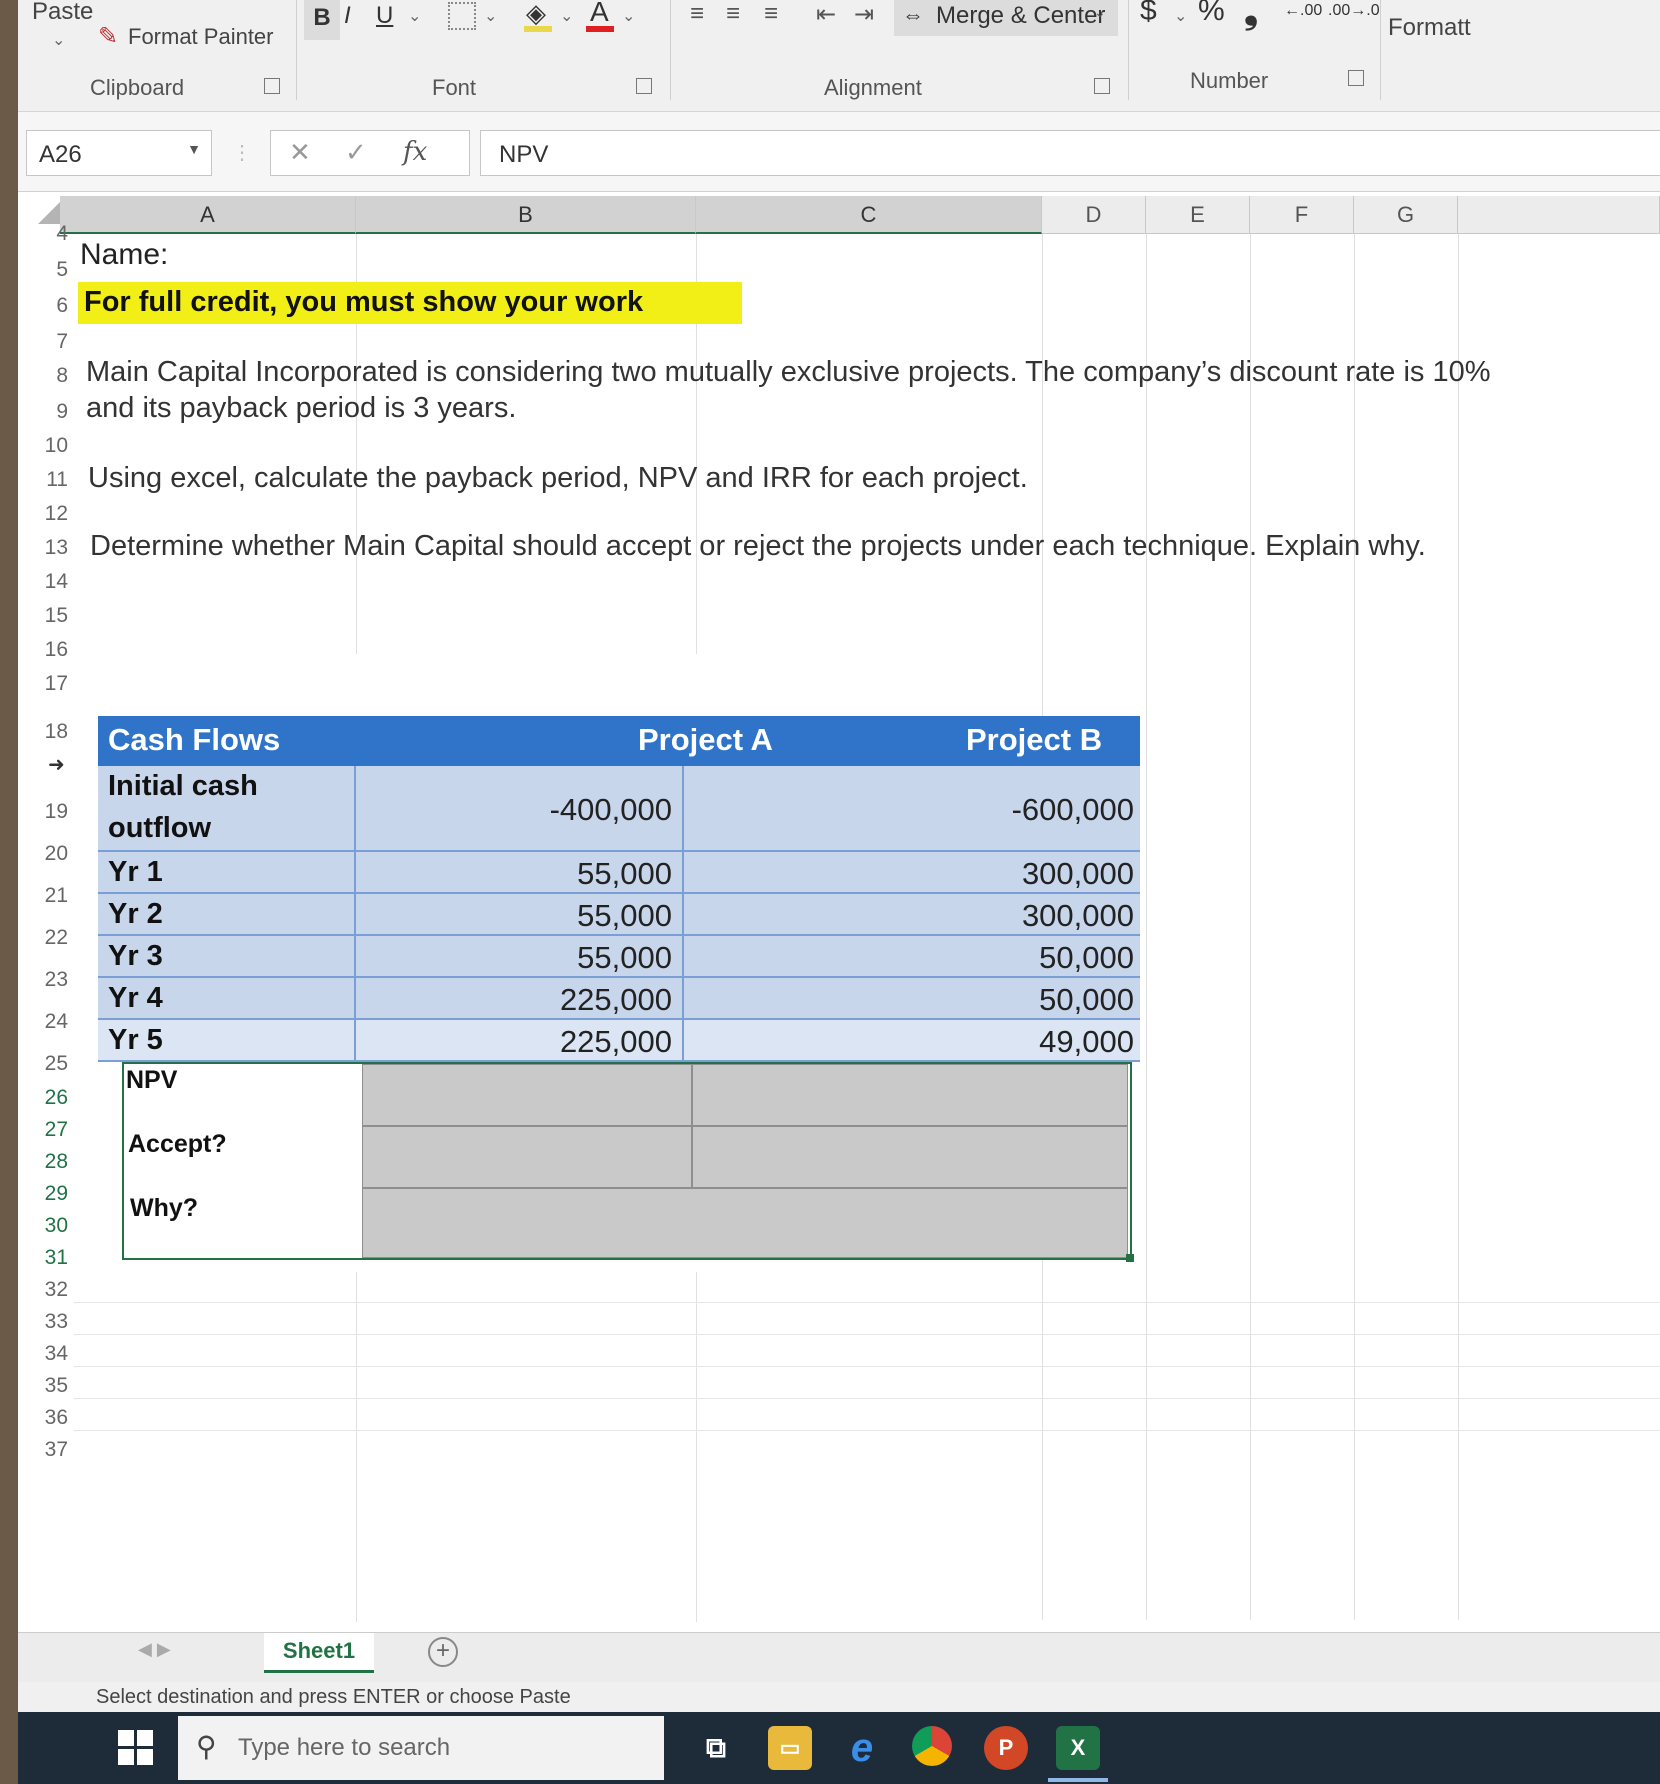  Describe the element at coordinates (58, 40) in the screenshot. I see `paste-dropdown-icon: ⌄` at that location.